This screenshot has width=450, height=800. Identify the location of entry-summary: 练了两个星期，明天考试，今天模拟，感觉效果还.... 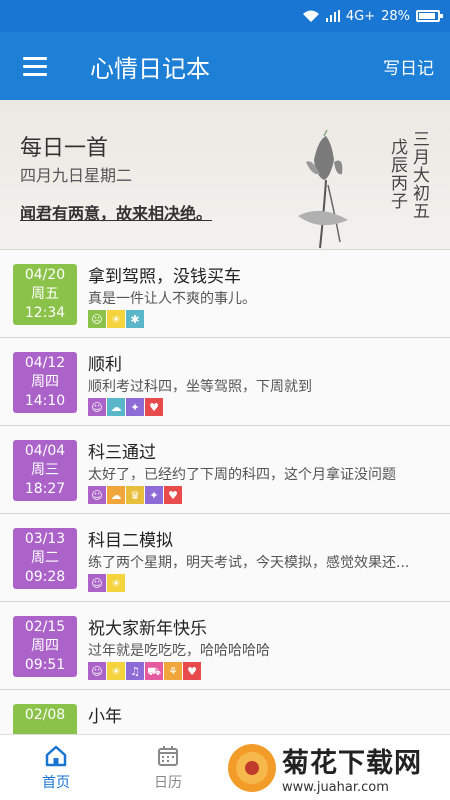
(249, 563).